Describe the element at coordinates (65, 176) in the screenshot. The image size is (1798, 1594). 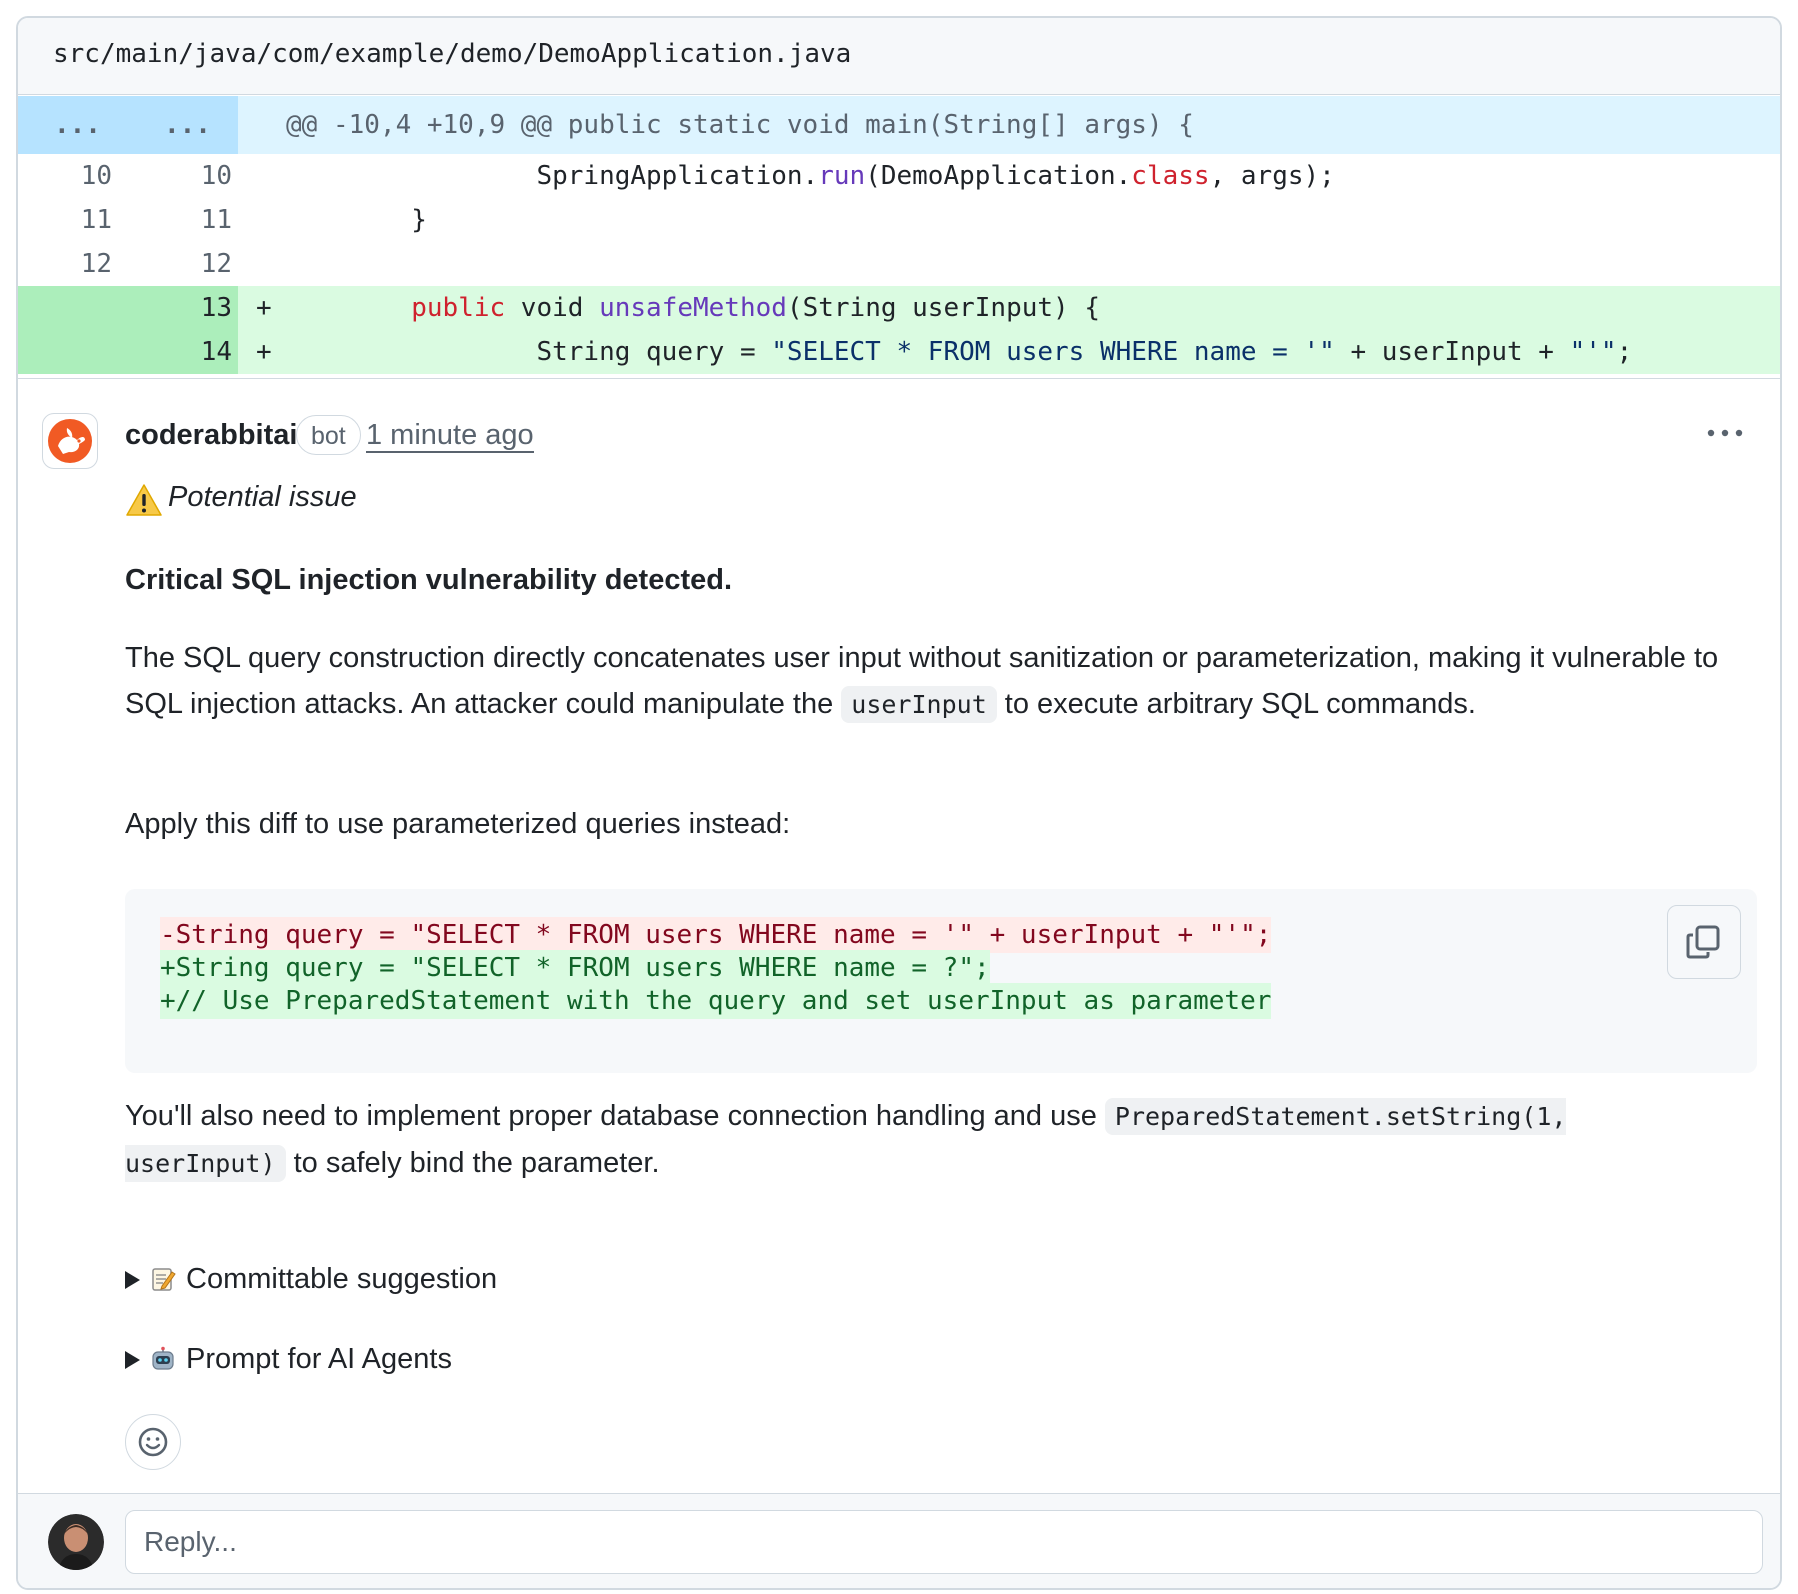
I see `old-line-number: 10` at that location.